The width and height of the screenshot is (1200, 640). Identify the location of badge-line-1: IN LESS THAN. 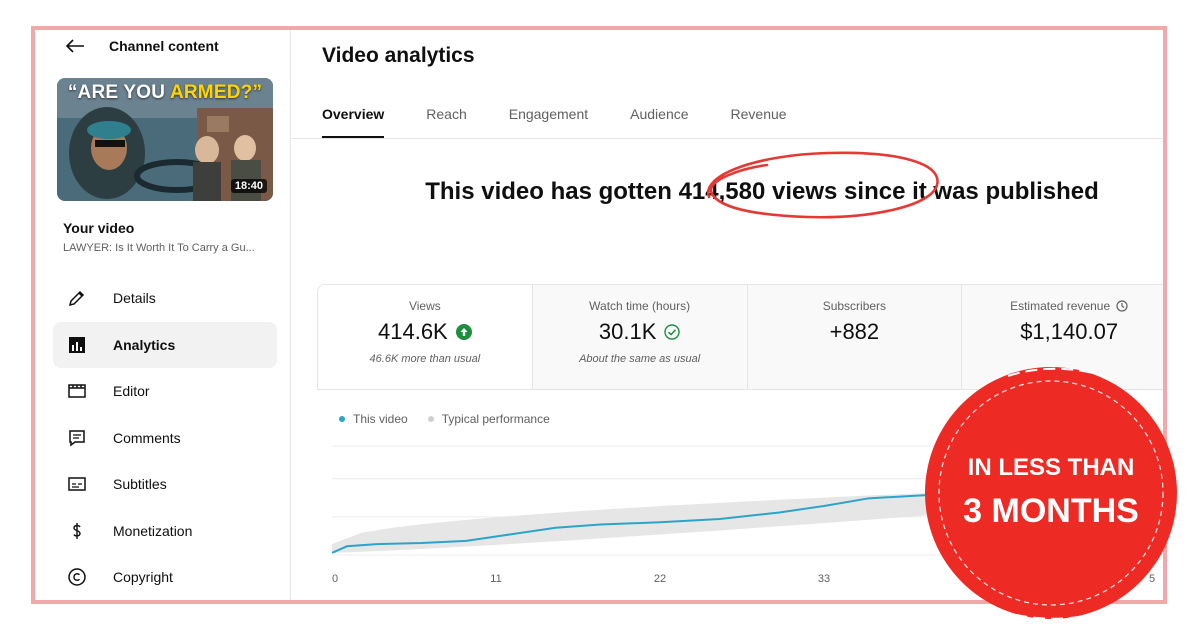
(1051, 467).